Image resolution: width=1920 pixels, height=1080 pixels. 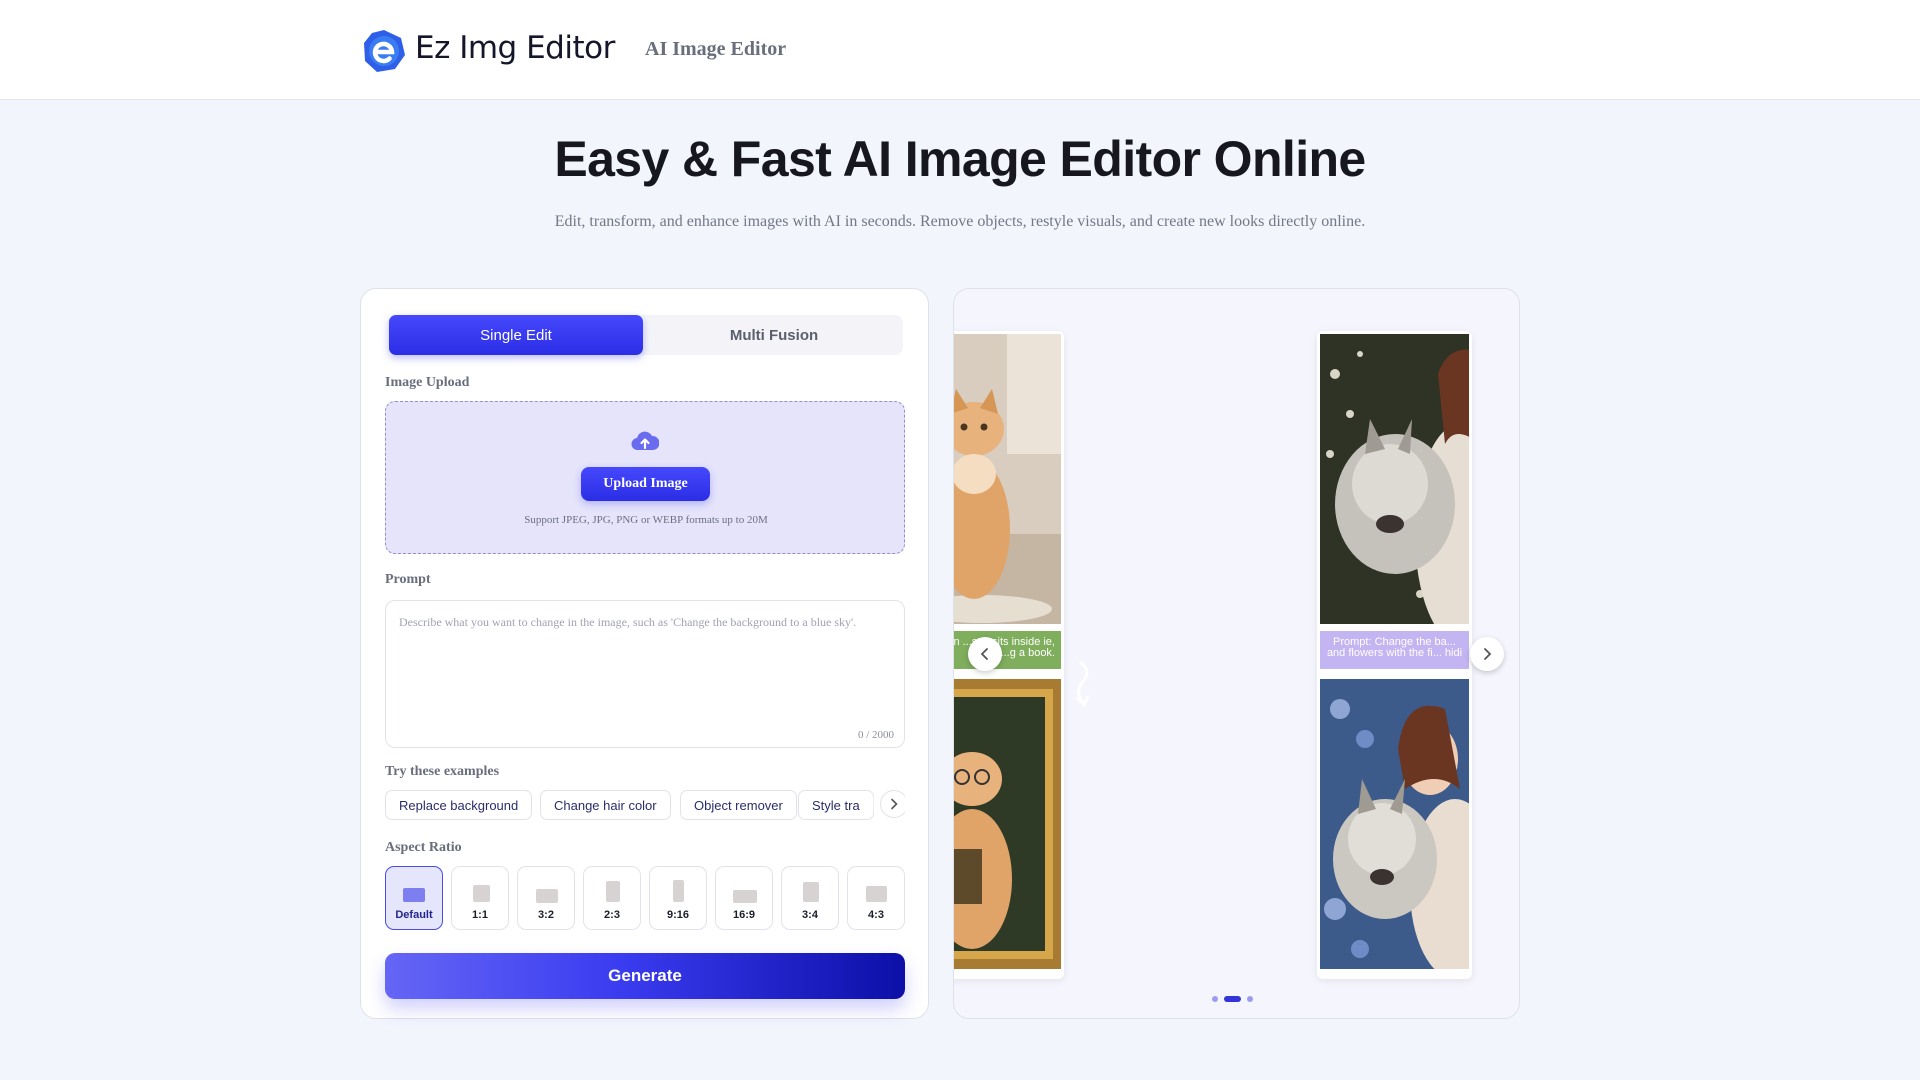 I want to click on site-header: Ez Img Editor AI Image Editor, so click(x=960, y=50).